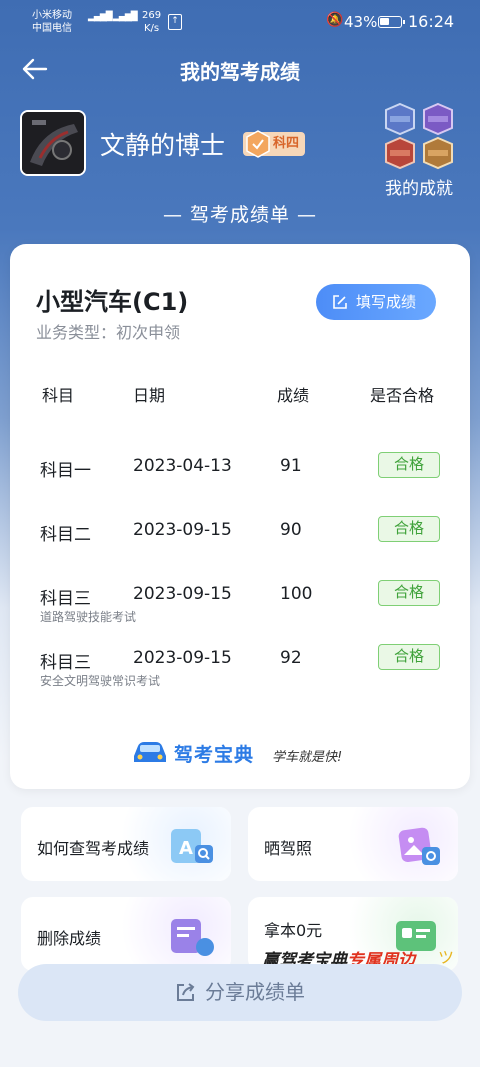  I want to click on vehicle-type: 小型汽车(C1), so click(112, 302).